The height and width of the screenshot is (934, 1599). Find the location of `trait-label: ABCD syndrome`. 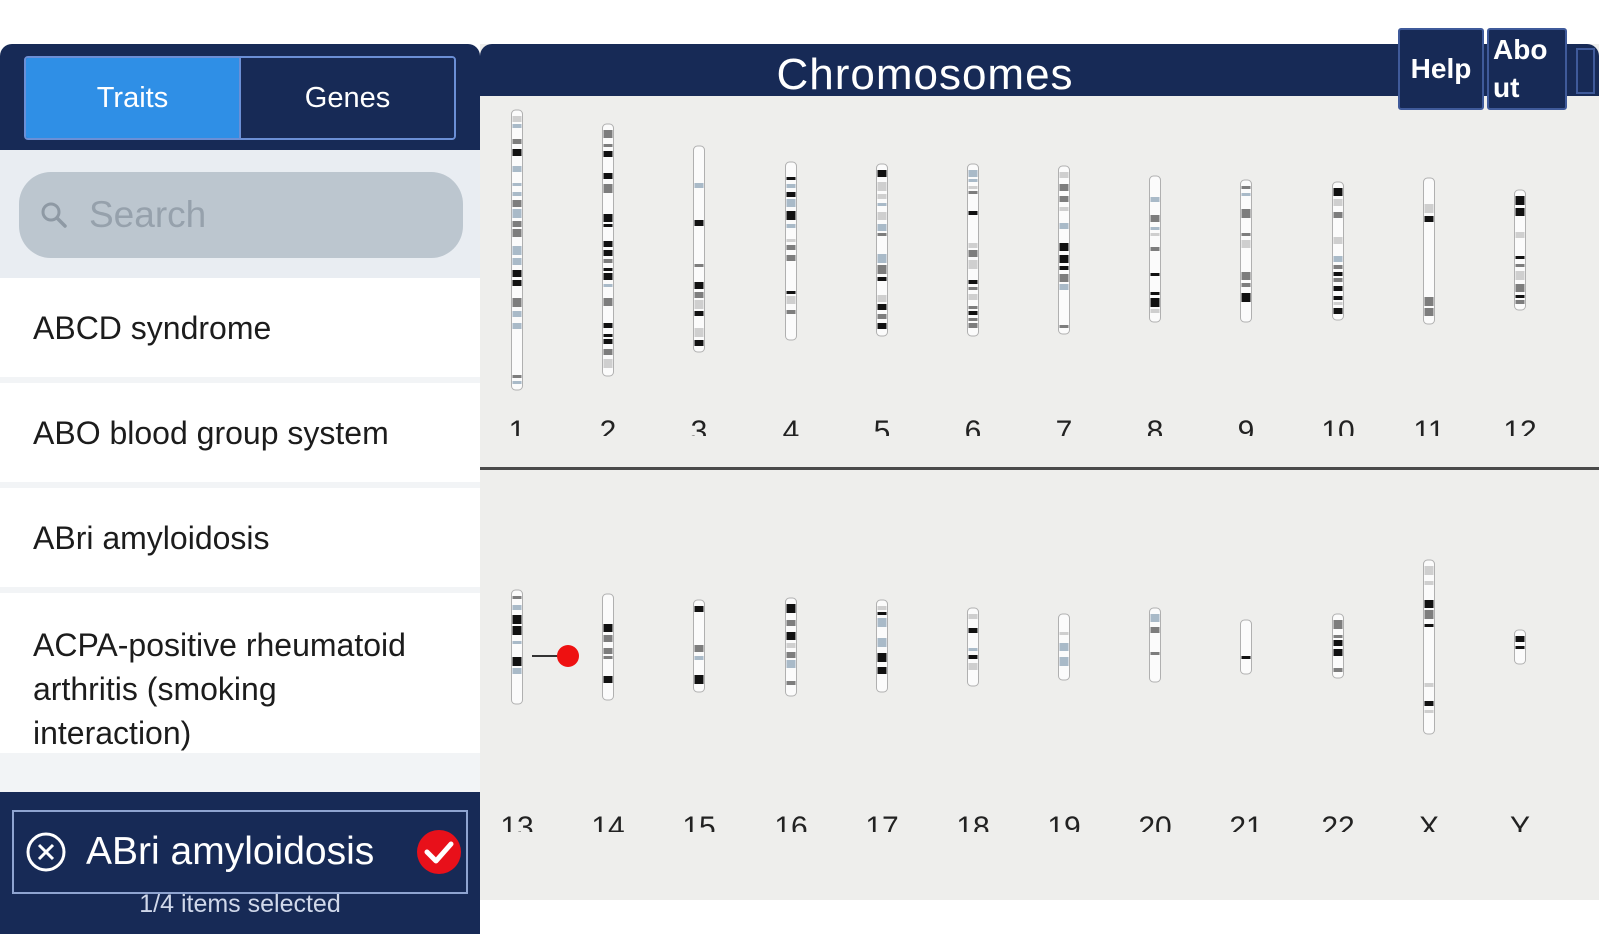

trait-label: ABCD syndrome is located at coordinates (152, 327).